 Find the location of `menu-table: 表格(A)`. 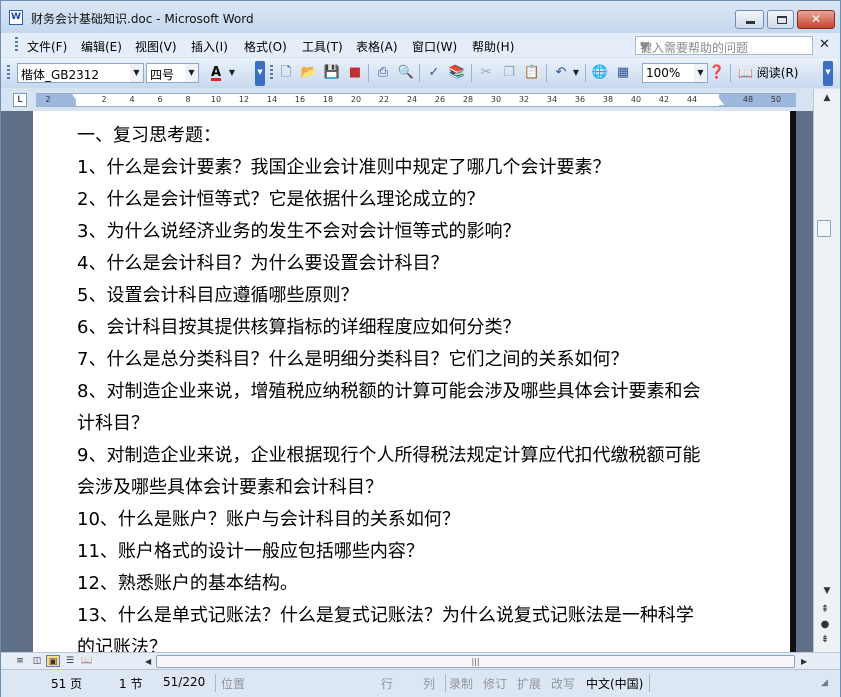

menu-table: 表格(A) is located at coordinates (377, 46).